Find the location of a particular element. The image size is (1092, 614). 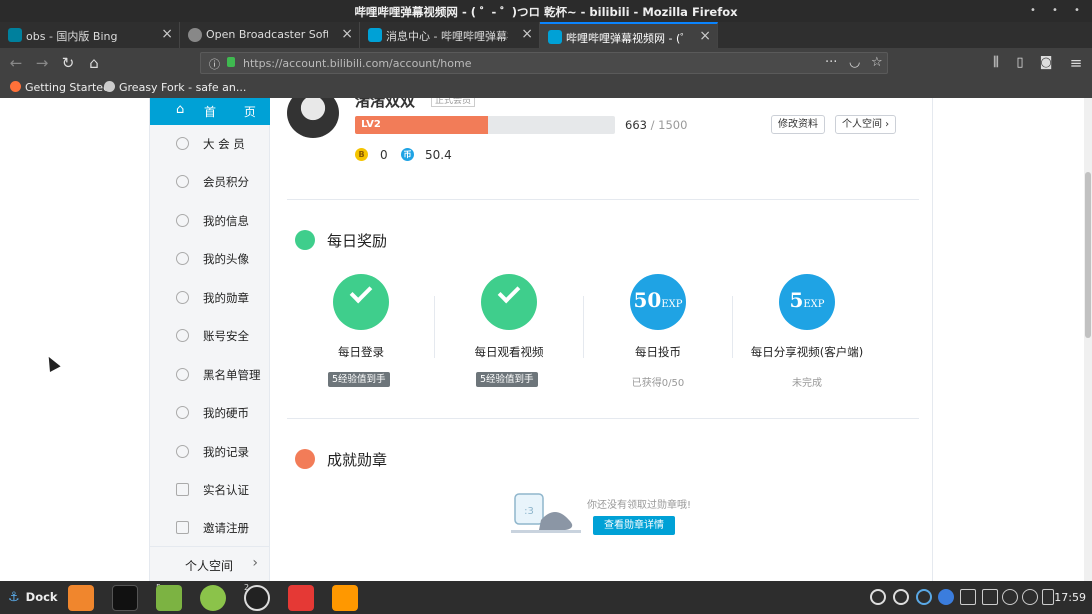

coin-icon is located at coordinates (182, 412).